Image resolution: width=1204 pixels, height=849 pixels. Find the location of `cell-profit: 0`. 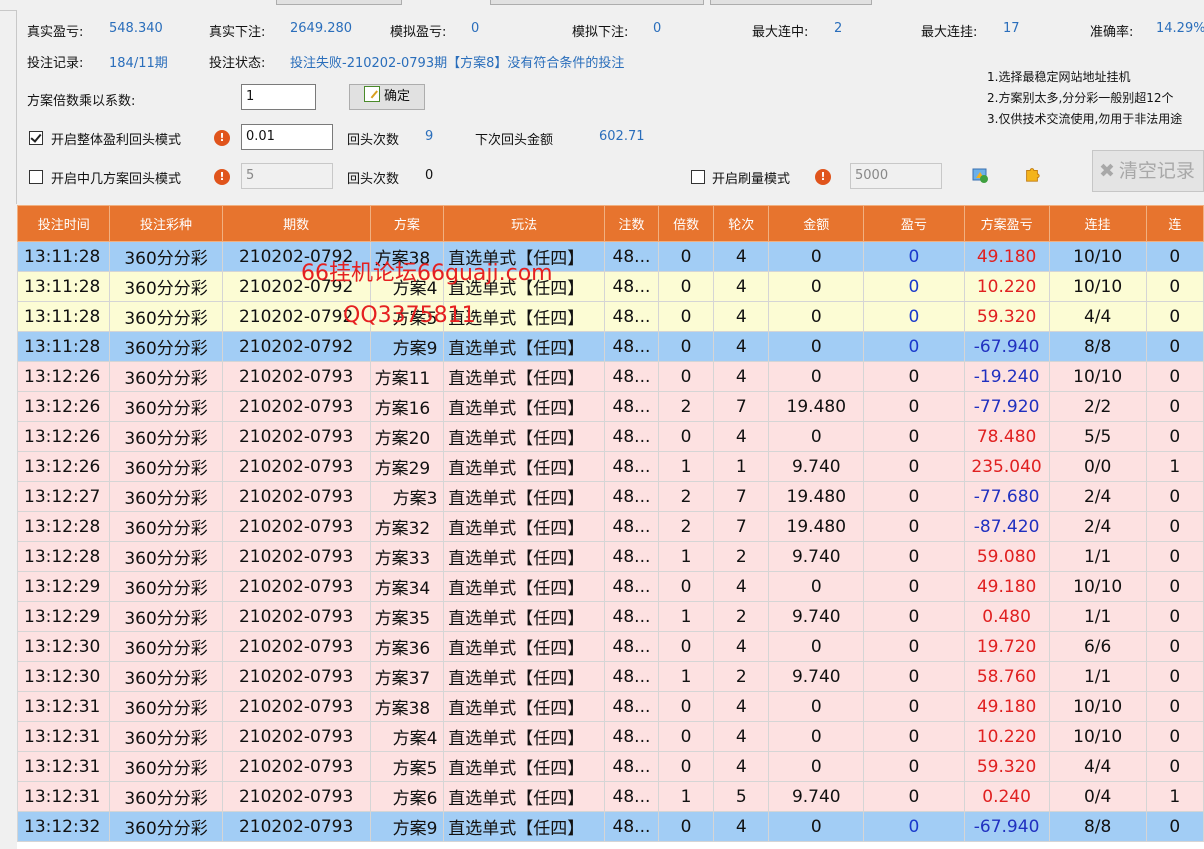

cell-profit: 0 is located at coordinates (914, 436).